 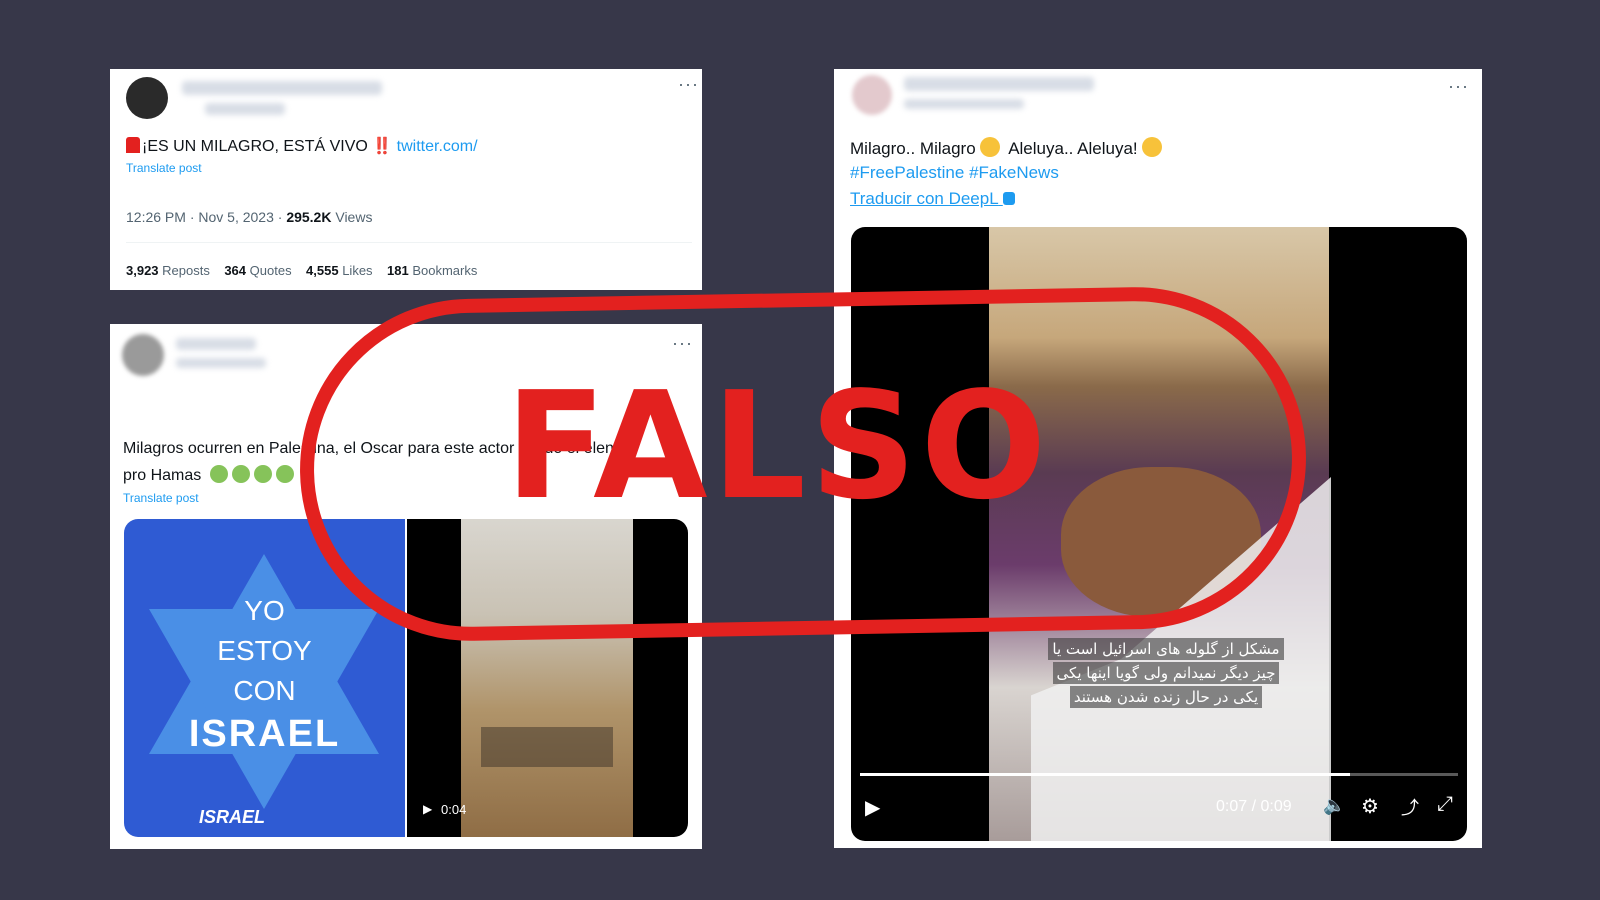 What do you see at coordinates (264, 734) in the screenshot?
I see `israel-text-israel: ISRAEL` at bounding box center [264, 734].